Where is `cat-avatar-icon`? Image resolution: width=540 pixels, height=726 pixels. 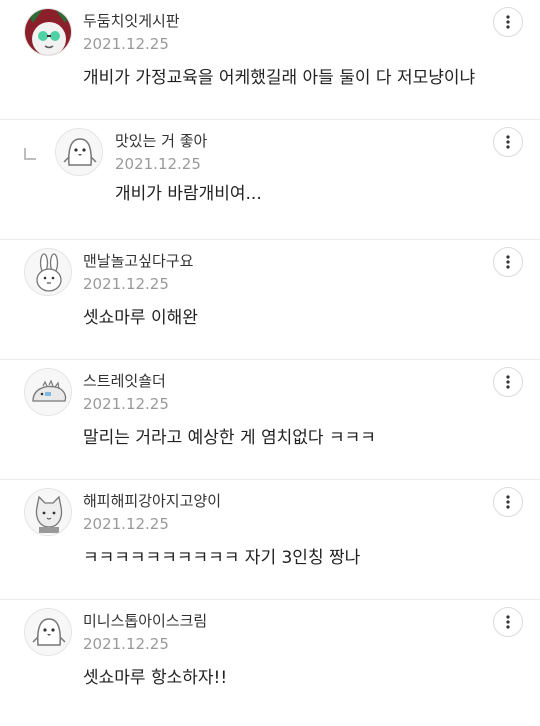
cat-avatar-icon is located at coordinates (48, 512).